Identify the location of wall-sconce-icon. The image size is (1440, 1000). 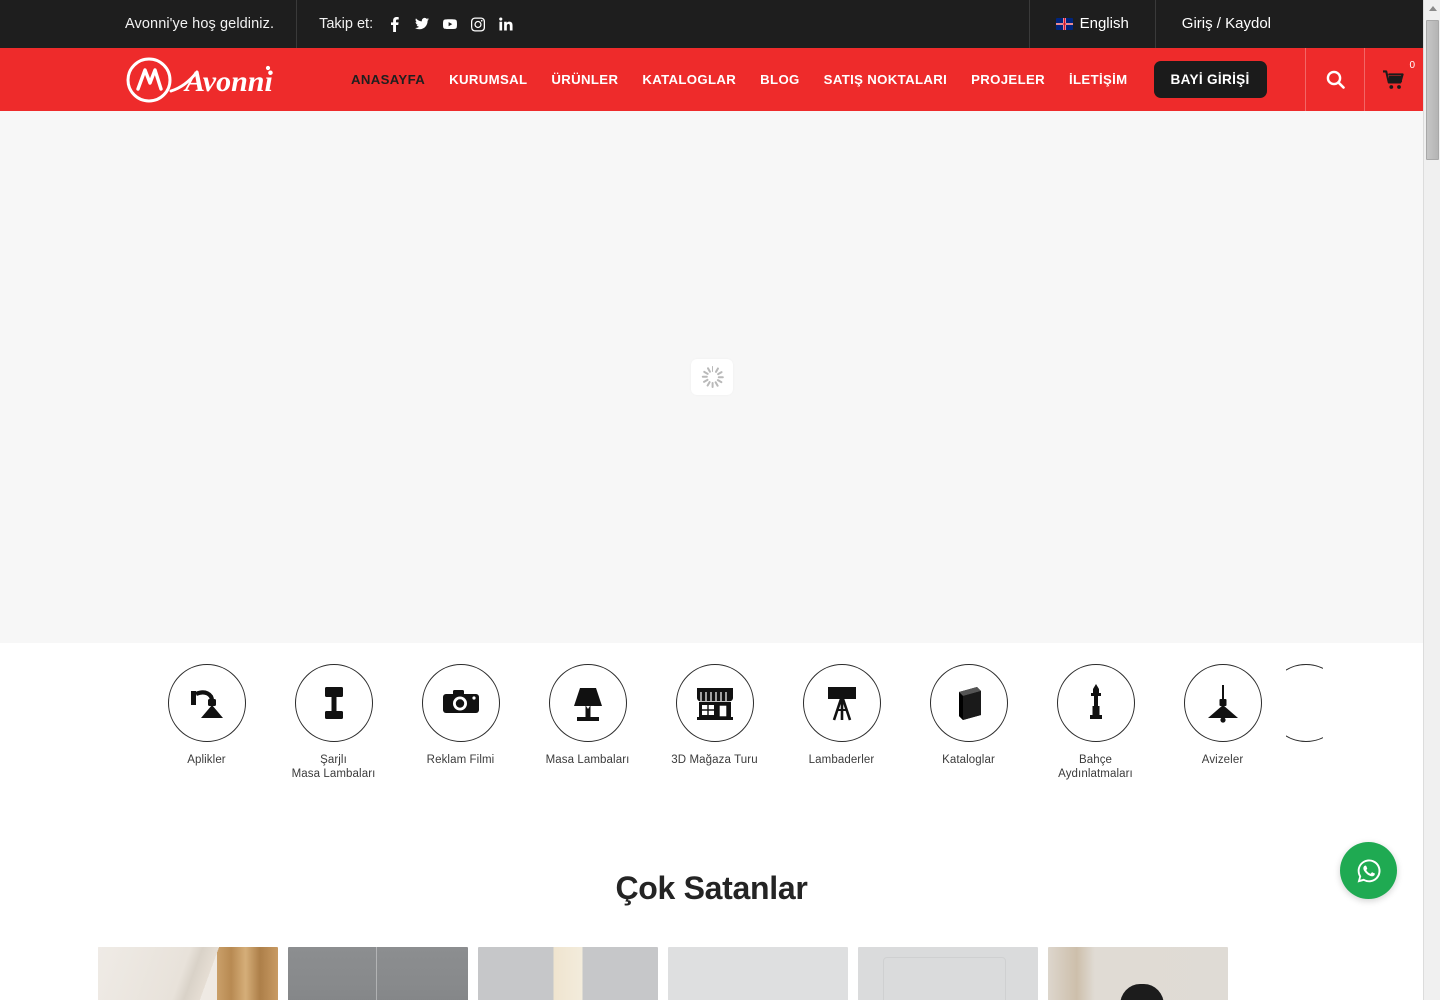
(206, 704).